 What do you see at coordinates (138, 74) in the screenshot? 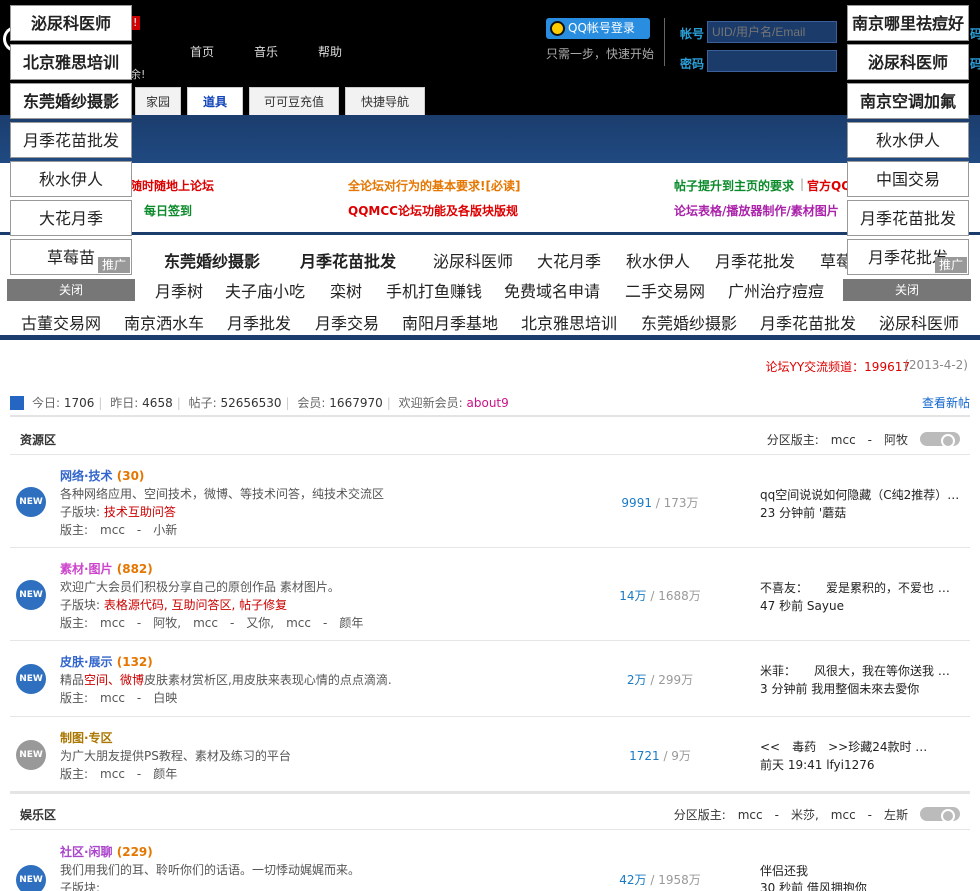
I see `logo-slogan: 余!` at bounding box center [138, 74].